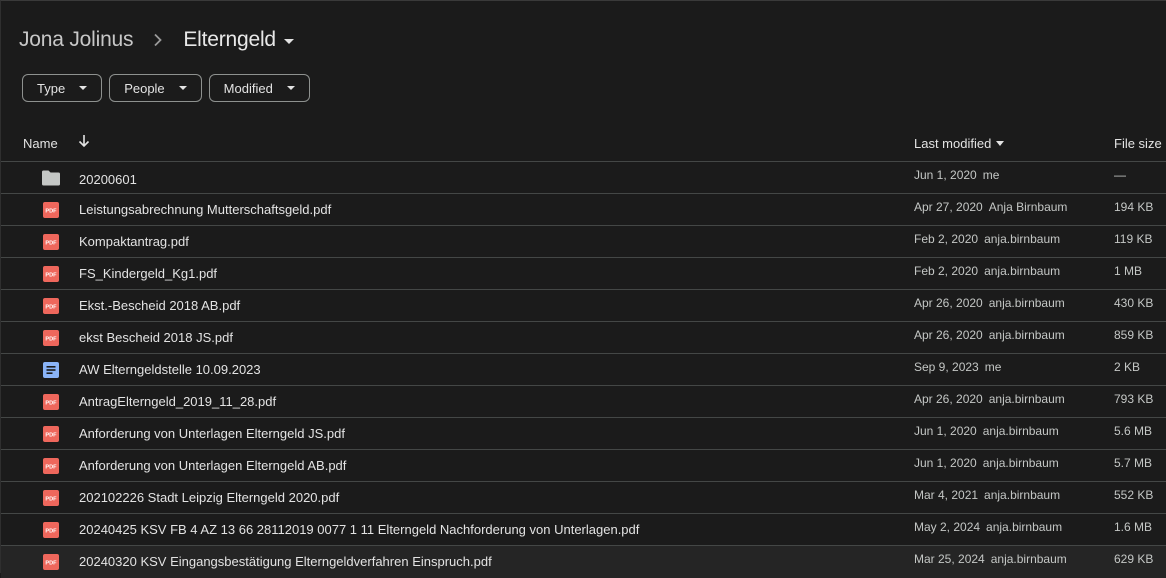  I want to click on last-modified-cell: Feb 2, 2020 anja.birnbaum, so click(987, 271).